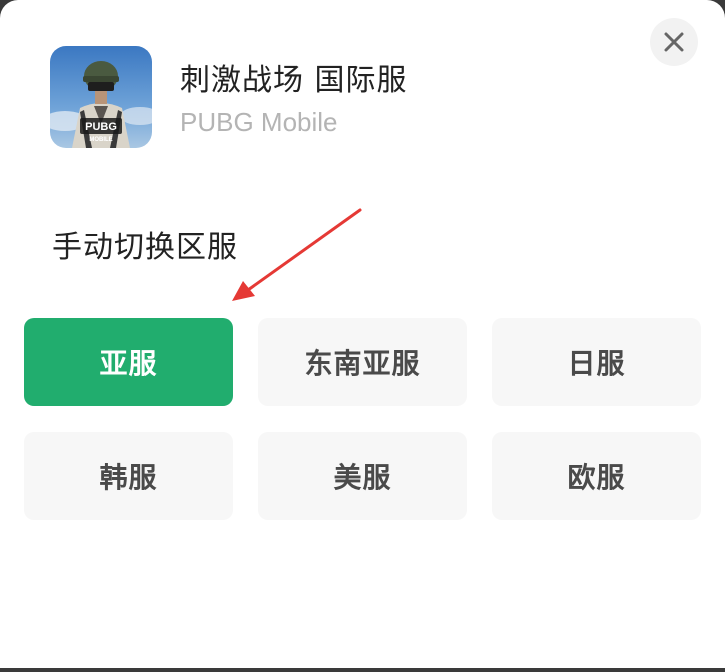 The width and height of the screenshot is (725, 672). I want to click on region-button-label: 欧服, so click(596, 477).